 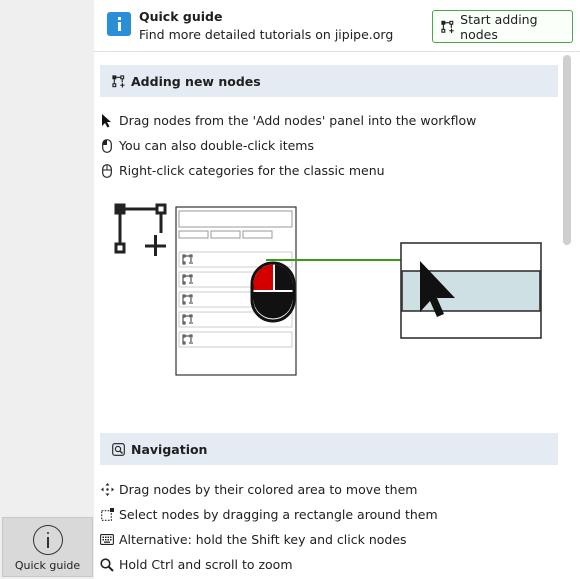 I want to click on start-adding-nodes-button: Start adding nodes, so click(x=502, y=26).